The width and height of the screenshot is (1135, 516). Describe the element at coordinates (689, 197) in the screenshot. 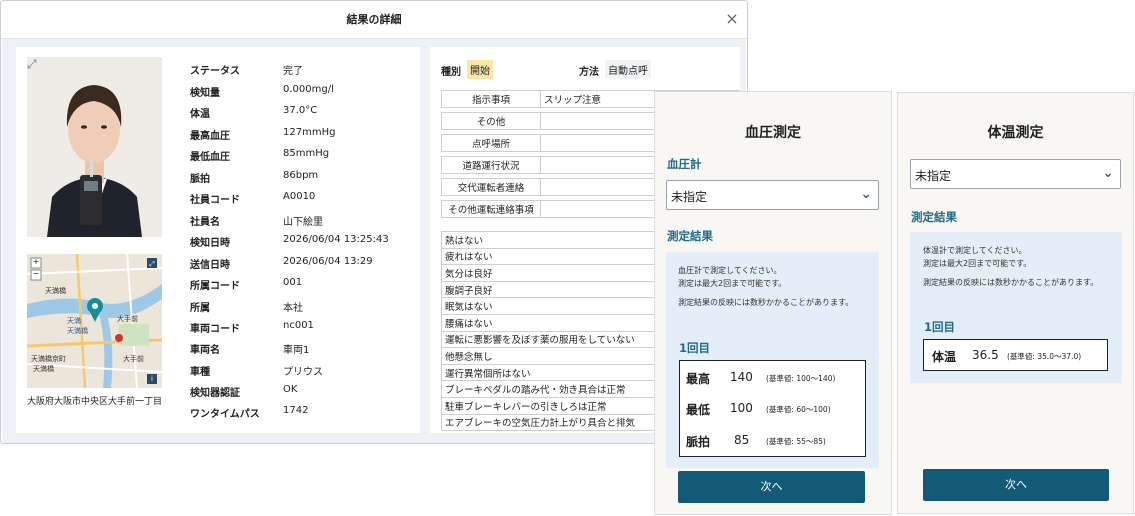

I see `bp-device-select-value: 未指定` at that location.